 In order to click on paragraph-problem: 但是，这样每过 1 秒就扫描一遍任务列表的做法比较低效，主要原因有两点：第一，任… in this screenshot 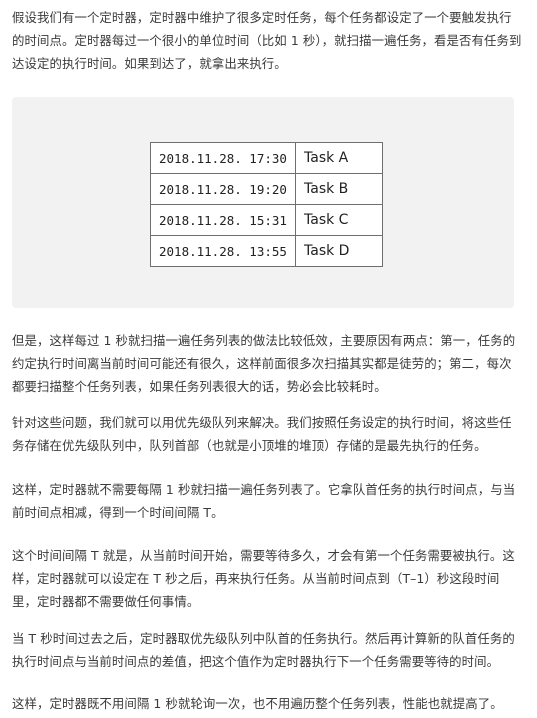, I will do `click(264, 363)`.